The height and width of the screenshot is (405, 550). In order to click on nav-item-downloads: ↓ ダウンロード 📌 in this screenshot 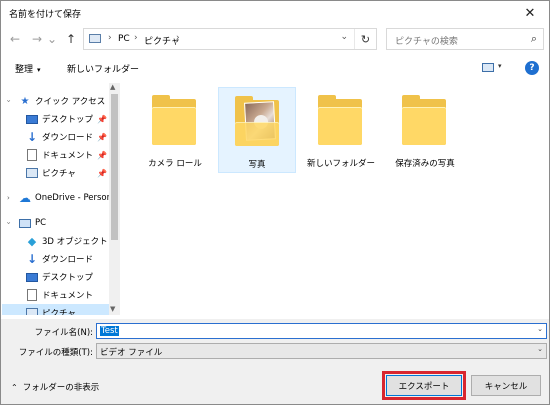, I will do `click(56, 137)`.